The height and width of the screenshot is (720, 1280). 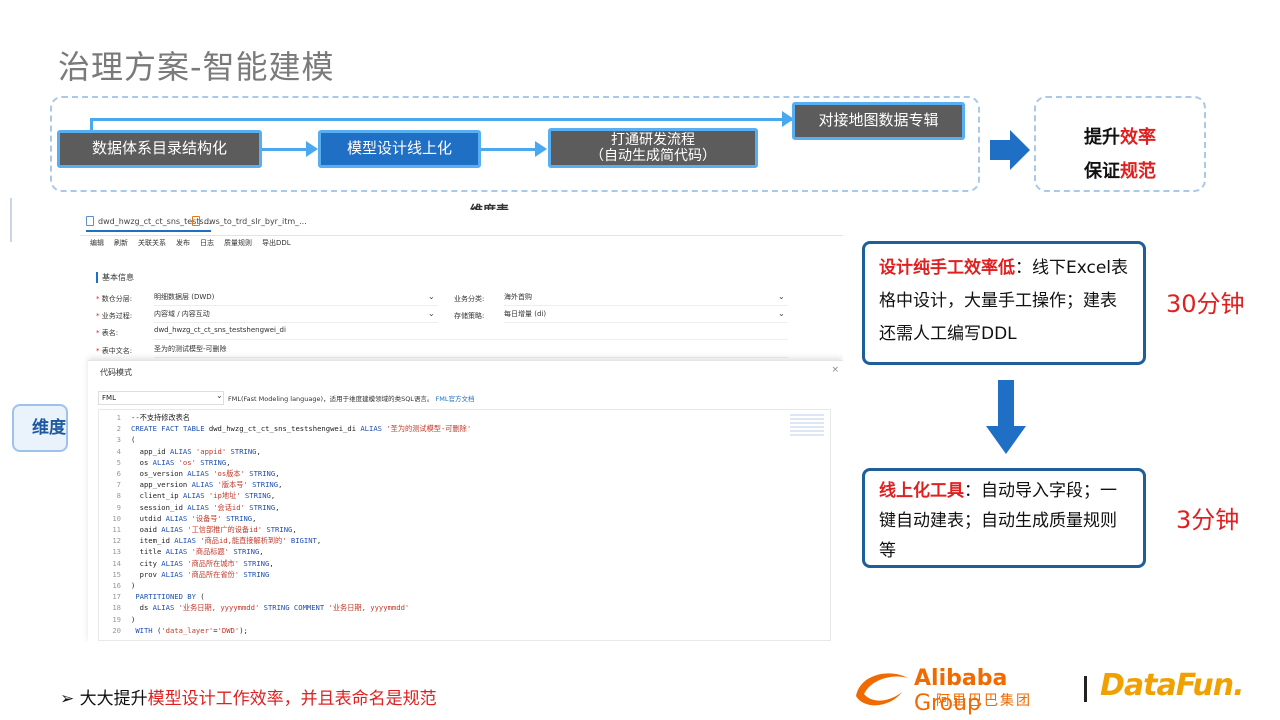 What do you see at coordinates (196, 451) in the screenshot?
I see `code-text: app_id ALIAS 'appid' STRING,` at bounding box center [196, 451].